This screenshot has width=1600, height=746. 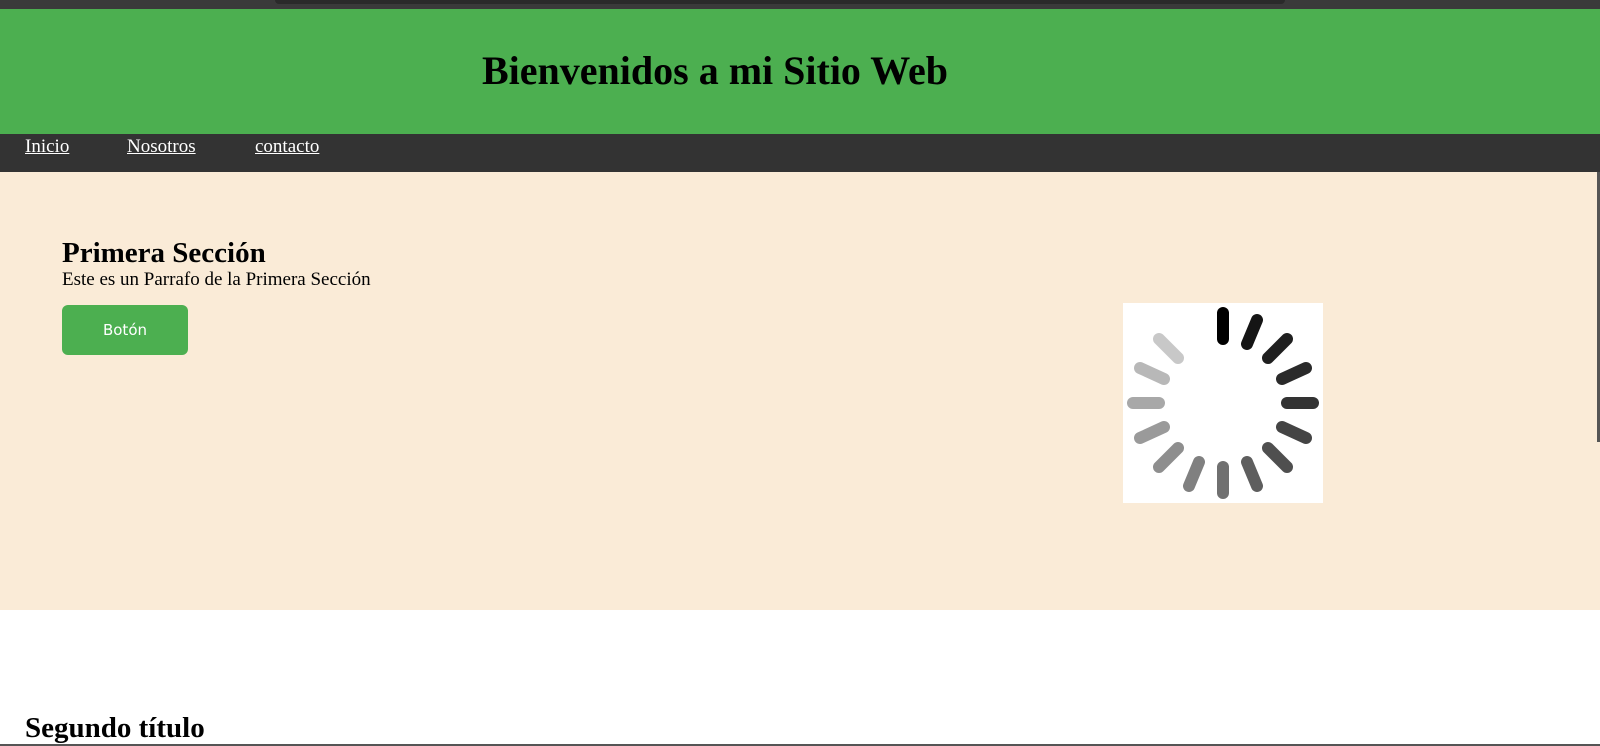 What do you see at coordinates (800, 153) in the screenshot?
I see `main-nav: Inicio Nosotros contacto` at bounding box center [800, 153].